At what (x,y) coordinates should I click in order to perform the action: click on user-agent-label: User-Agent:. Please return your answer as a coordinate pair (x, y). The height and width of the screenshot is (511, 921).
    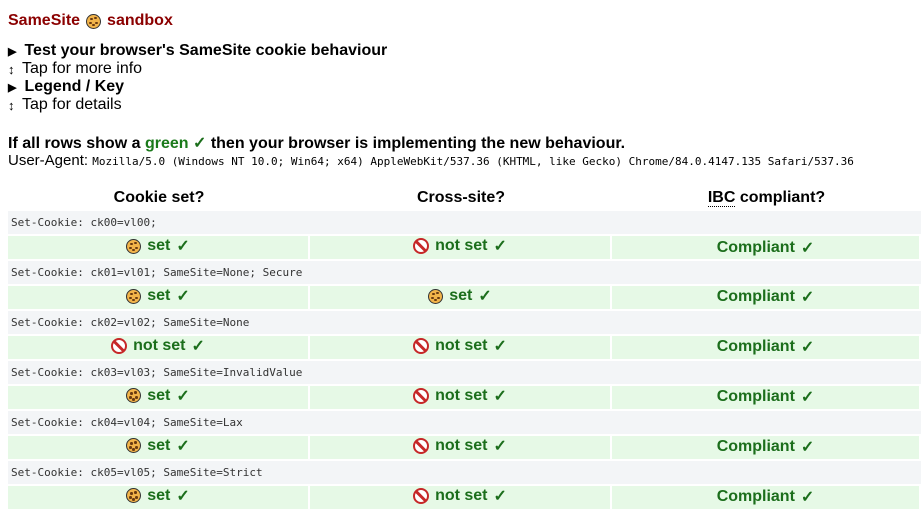
    Looking at the image, I should click on (48, 160).